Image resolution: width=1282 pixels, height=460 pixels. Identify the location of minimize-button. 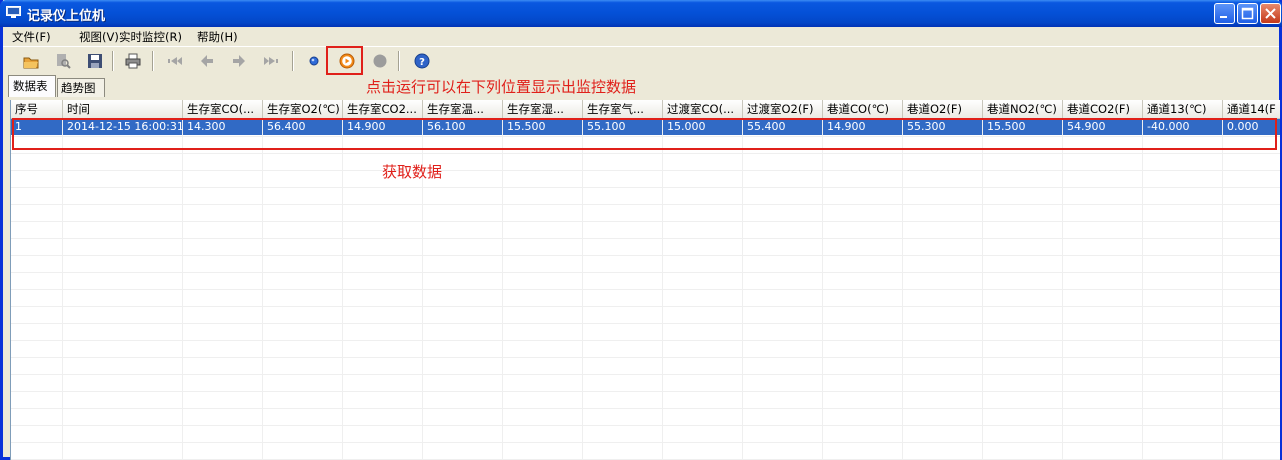
(1224, 13).